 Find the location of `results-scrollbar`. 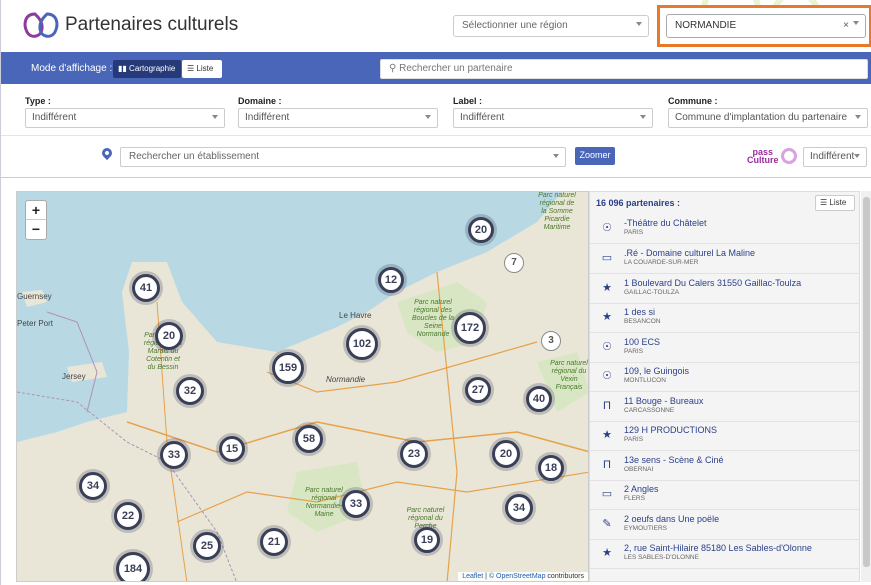

results-scrollbar is located at coordinates (866, 386).